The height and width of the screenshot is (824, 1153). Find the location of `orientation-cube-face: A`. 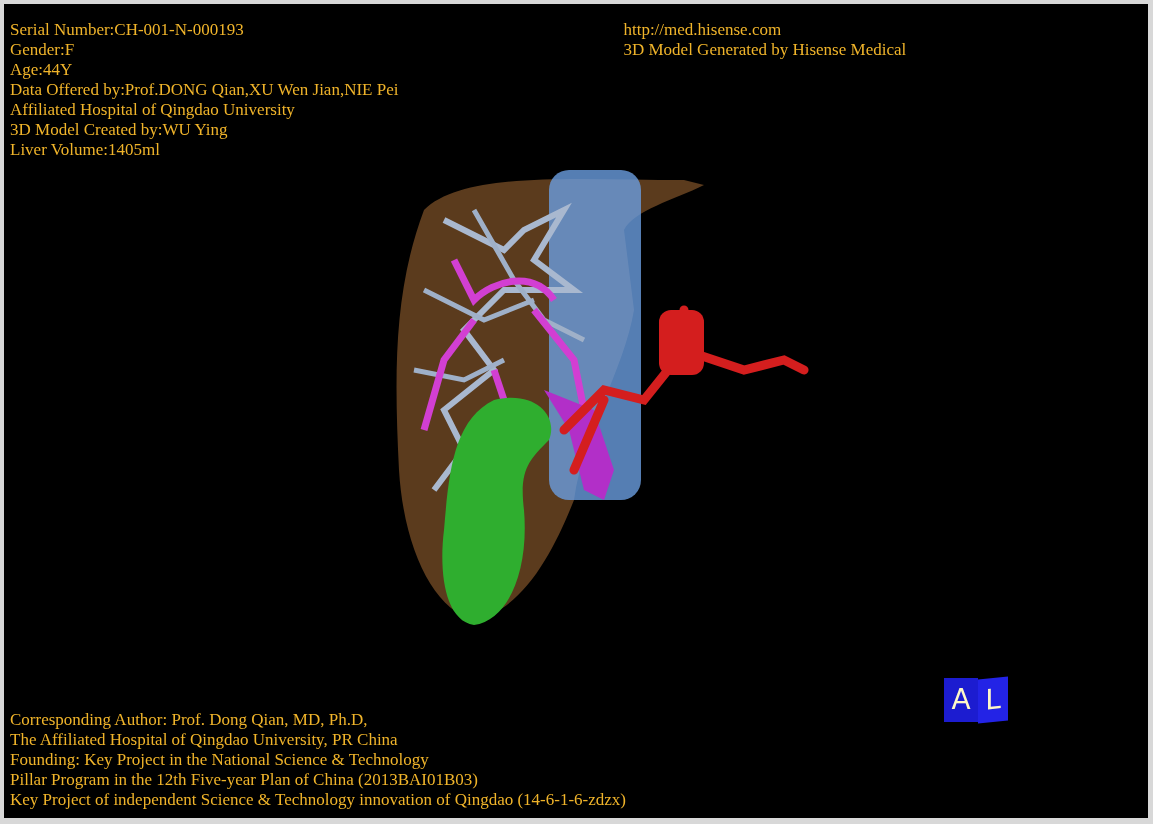

orientation-cube-face: A is located at coordinates (961, 700).